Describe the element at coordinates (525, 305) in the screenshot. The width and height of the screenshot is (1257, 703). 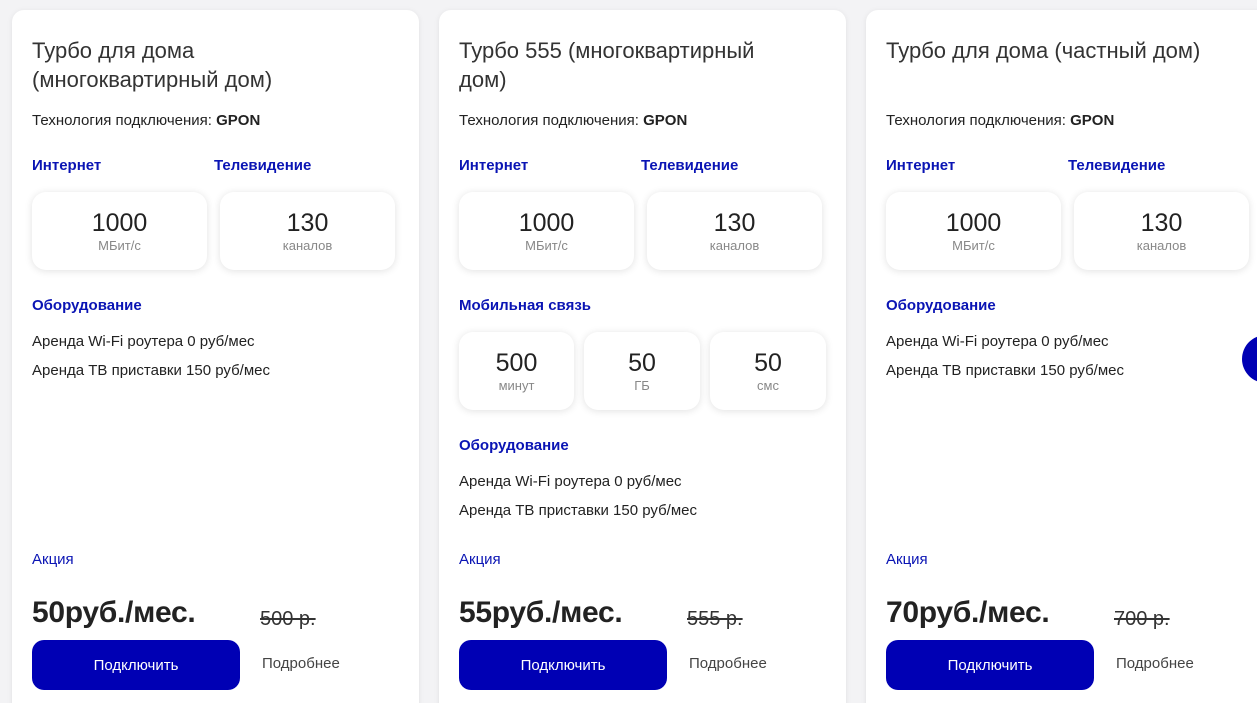
I see `mobile-label: Мобильная связь` at that location.